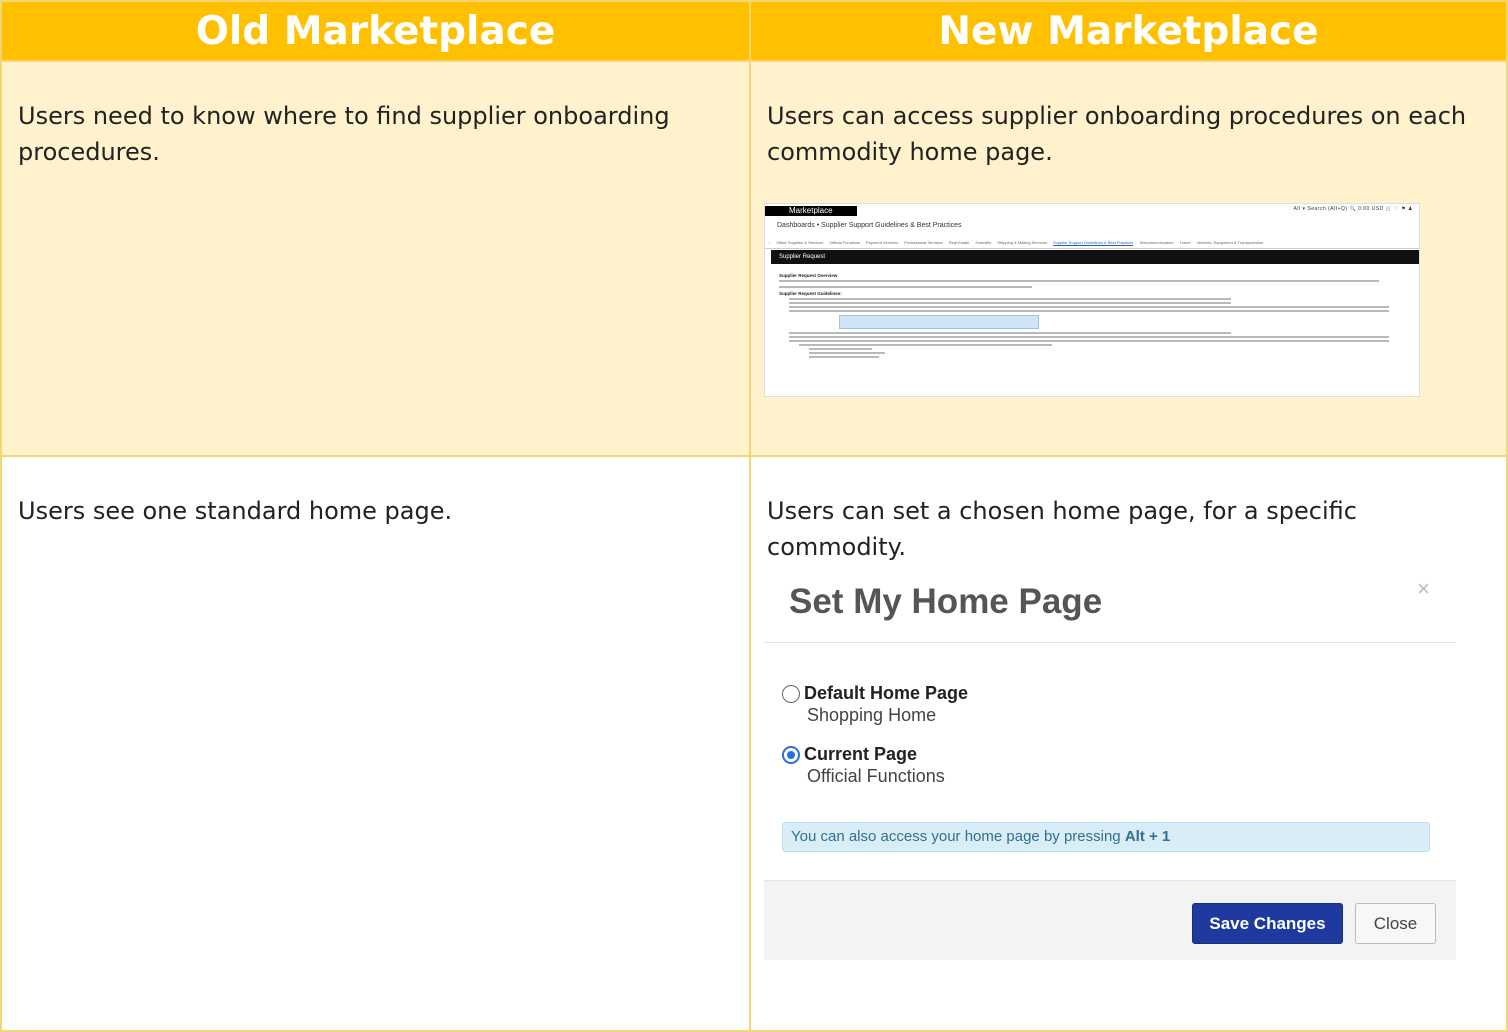  Describe the element at coordinates (861, 754) in the screenshot. I see `option-current-label: Current Page` at that location.